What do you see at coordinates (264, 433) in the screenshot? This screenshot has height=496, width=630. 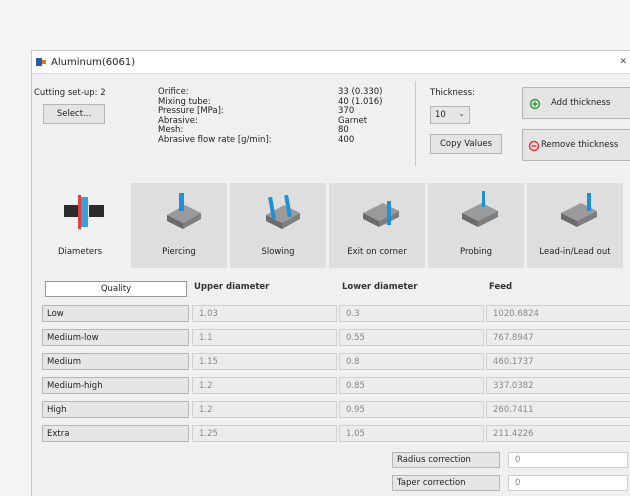 I see `upper-diameter-cell: 1.25` at bounding box center [264, 433].